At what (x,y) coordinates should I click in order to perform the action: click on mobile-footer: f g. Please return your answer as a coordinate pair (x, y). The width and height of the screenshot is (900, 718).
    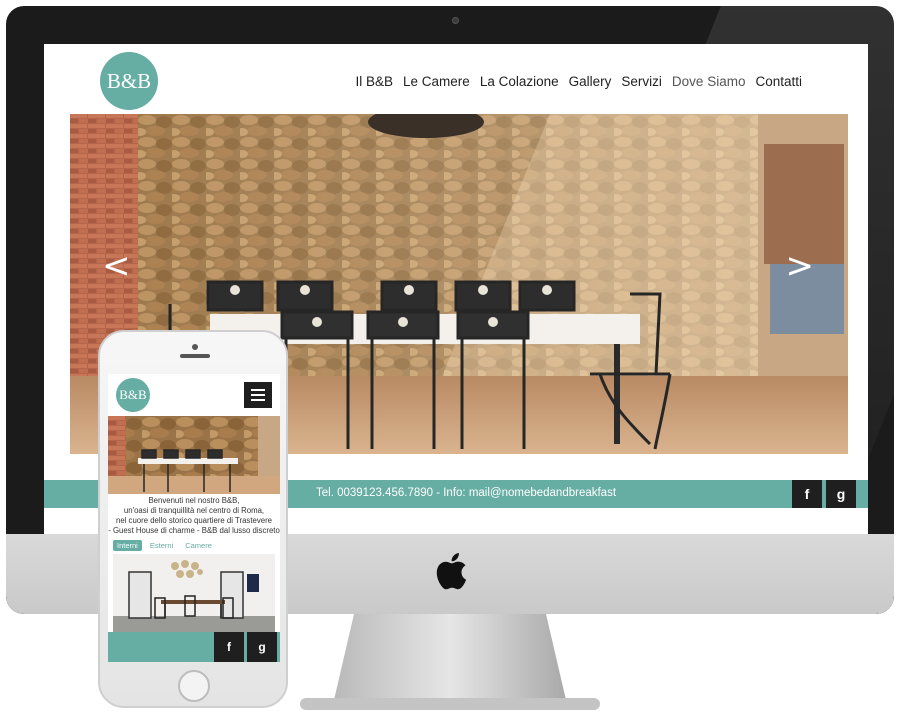
    Looking at the image, I should click on (194, 647).